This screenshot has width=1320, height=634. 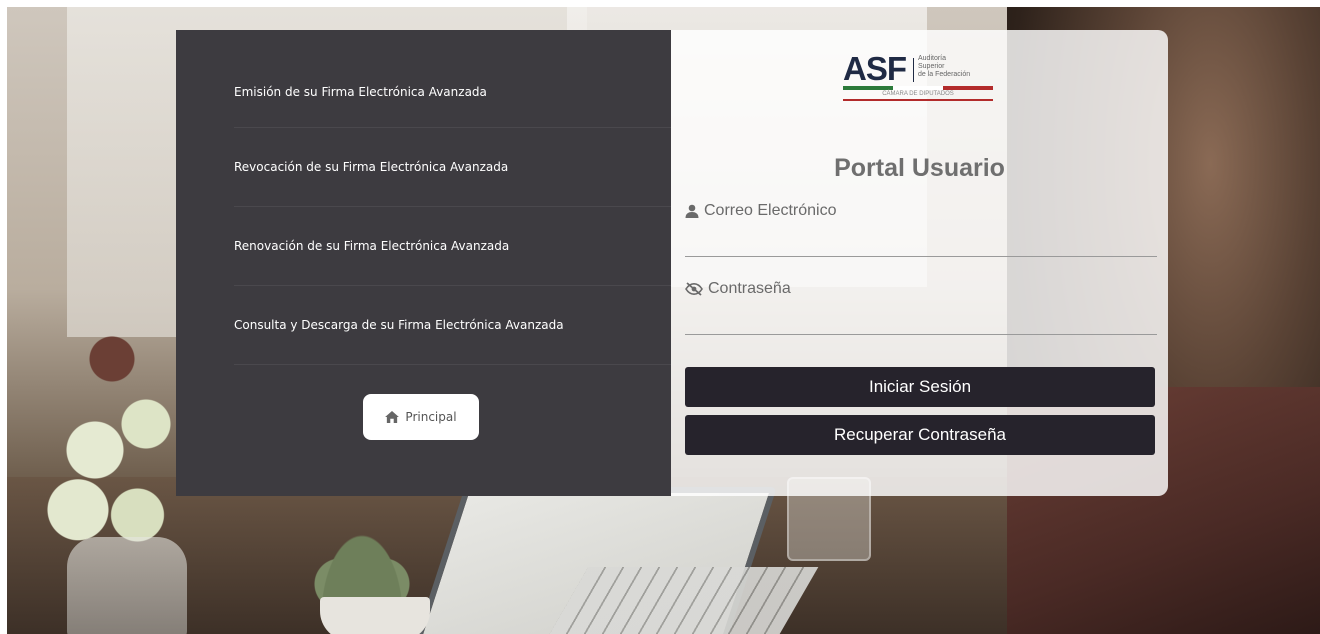 What do you see at coordinates (682, 600) in the screenshot?
I see `background-laptop-keyboard` at bounding box center [682, 600].